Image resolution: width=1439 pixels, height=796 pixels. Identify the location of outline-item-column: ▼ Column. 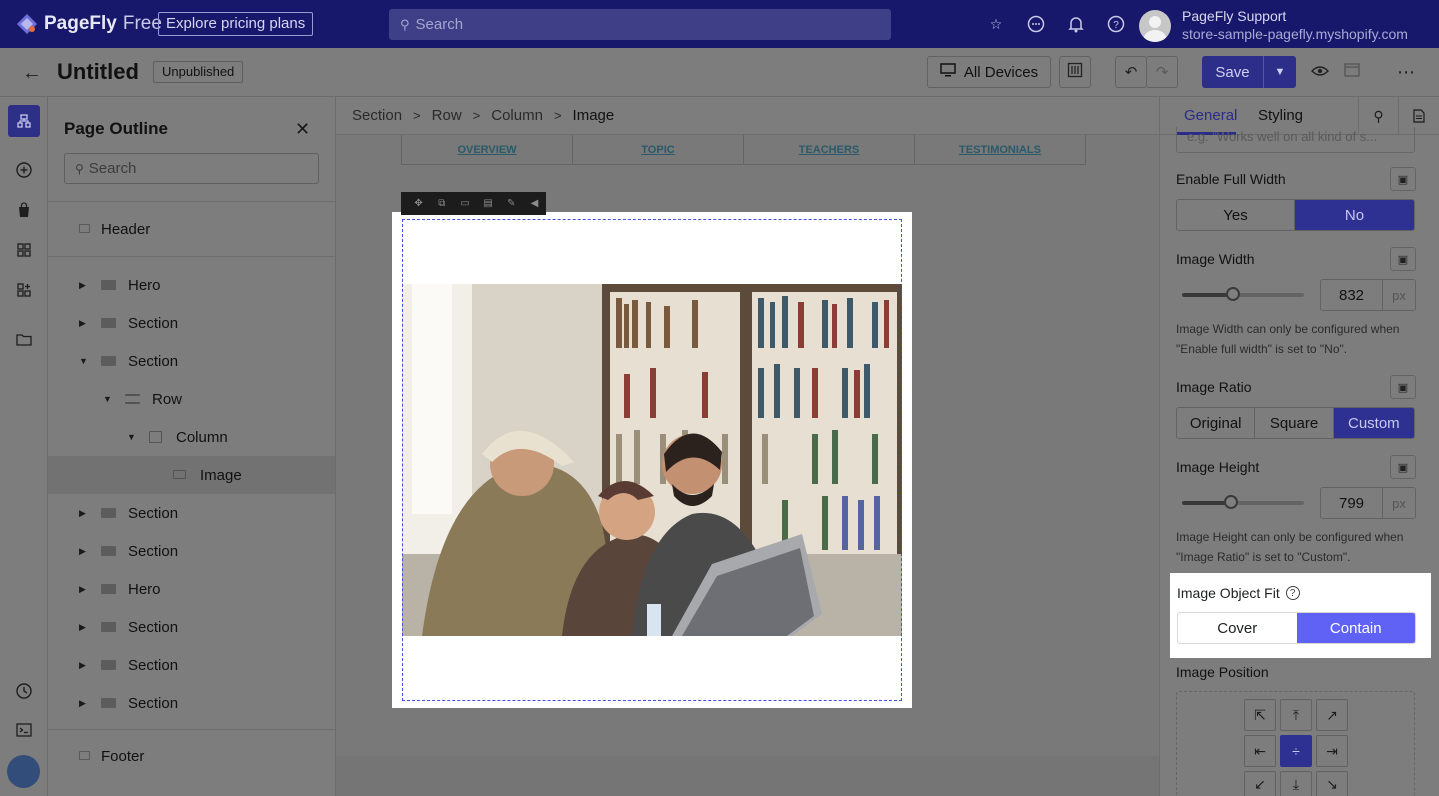
(191, 437).